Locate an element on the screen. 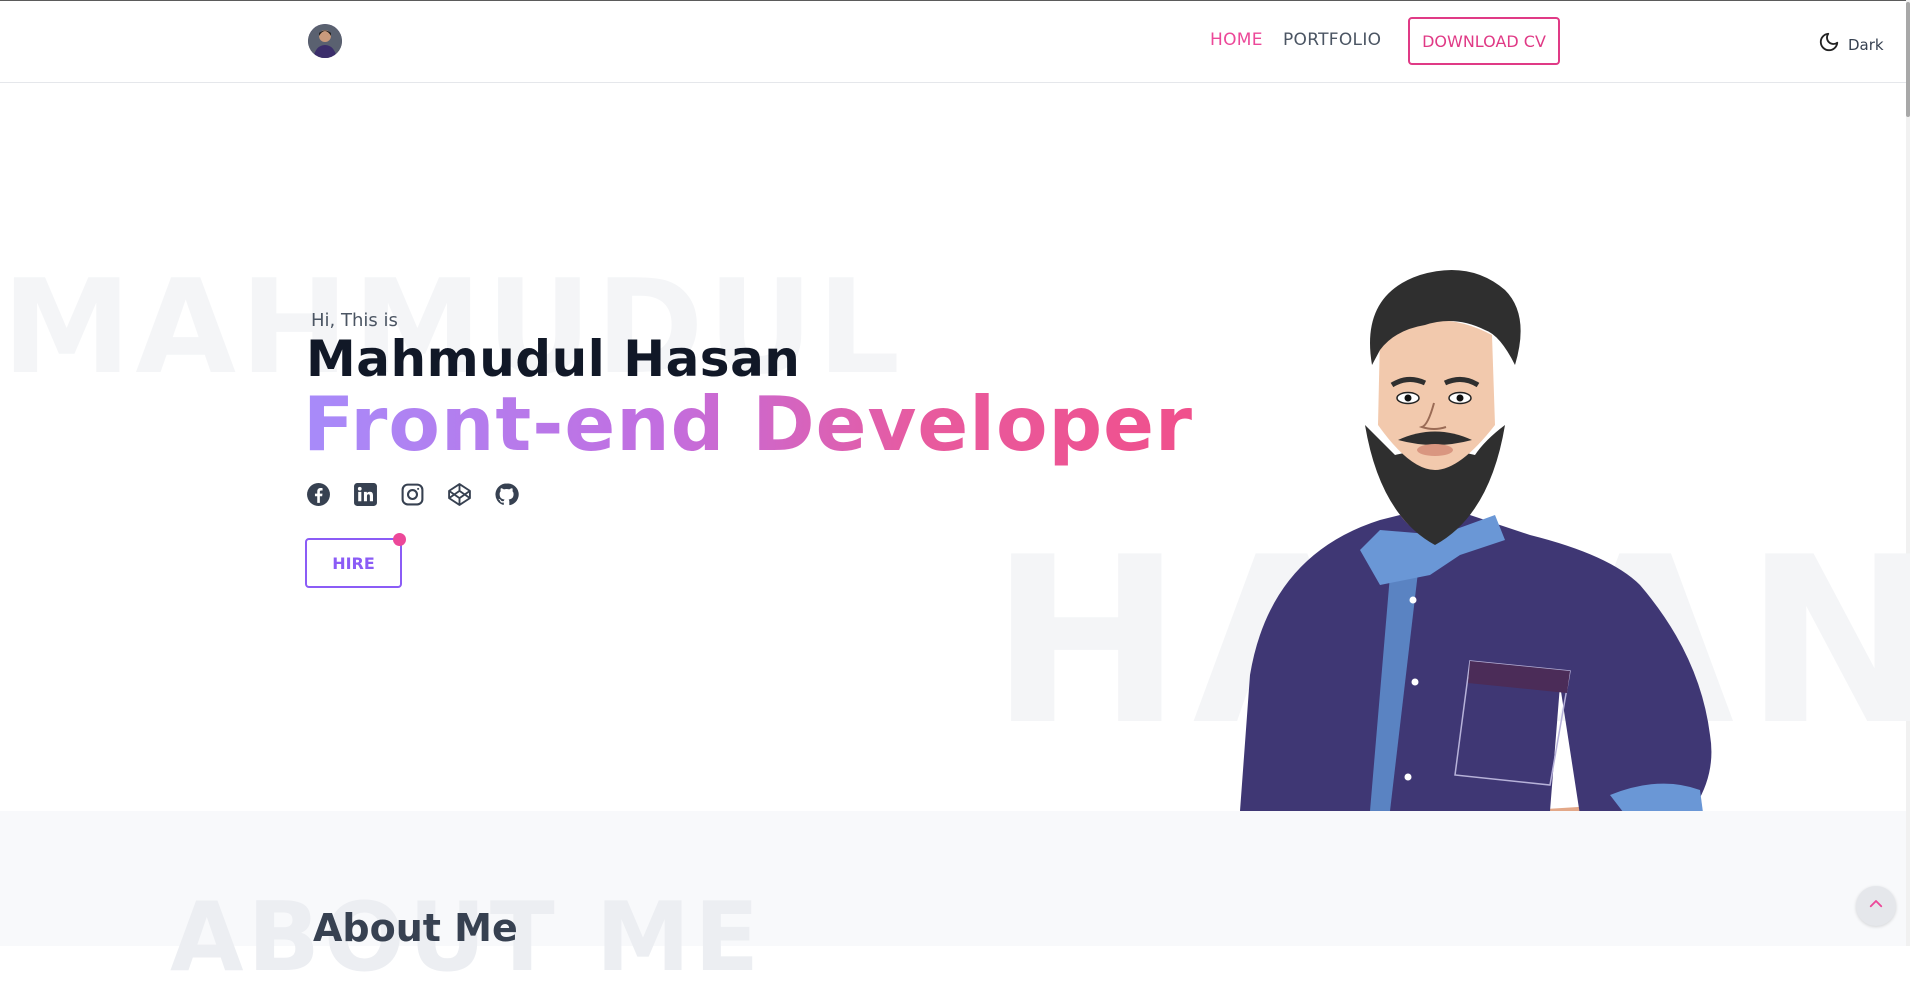 This screenshot has width=1910, height=993. theme-toggle: Dark is located at coordinates (1851, 44).